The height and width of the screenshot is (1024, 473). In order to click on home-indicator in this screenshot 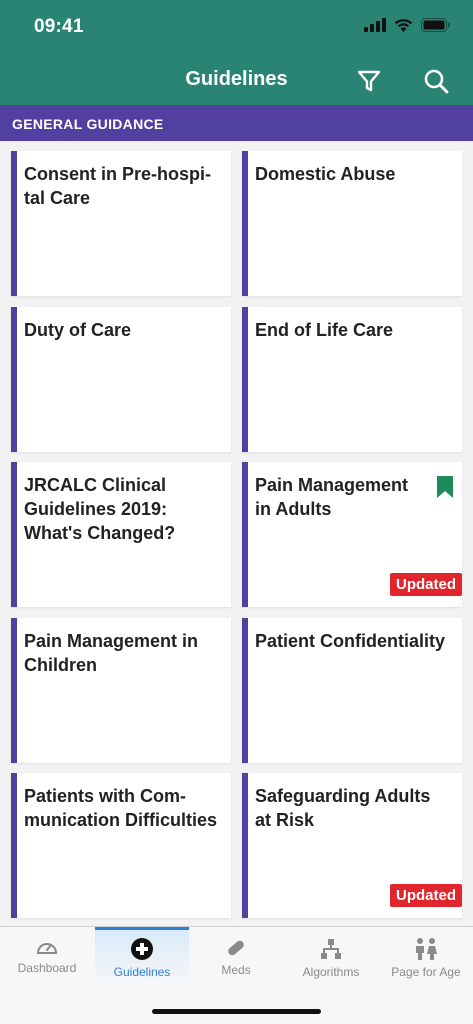, I will do `click(236, 1011)`.